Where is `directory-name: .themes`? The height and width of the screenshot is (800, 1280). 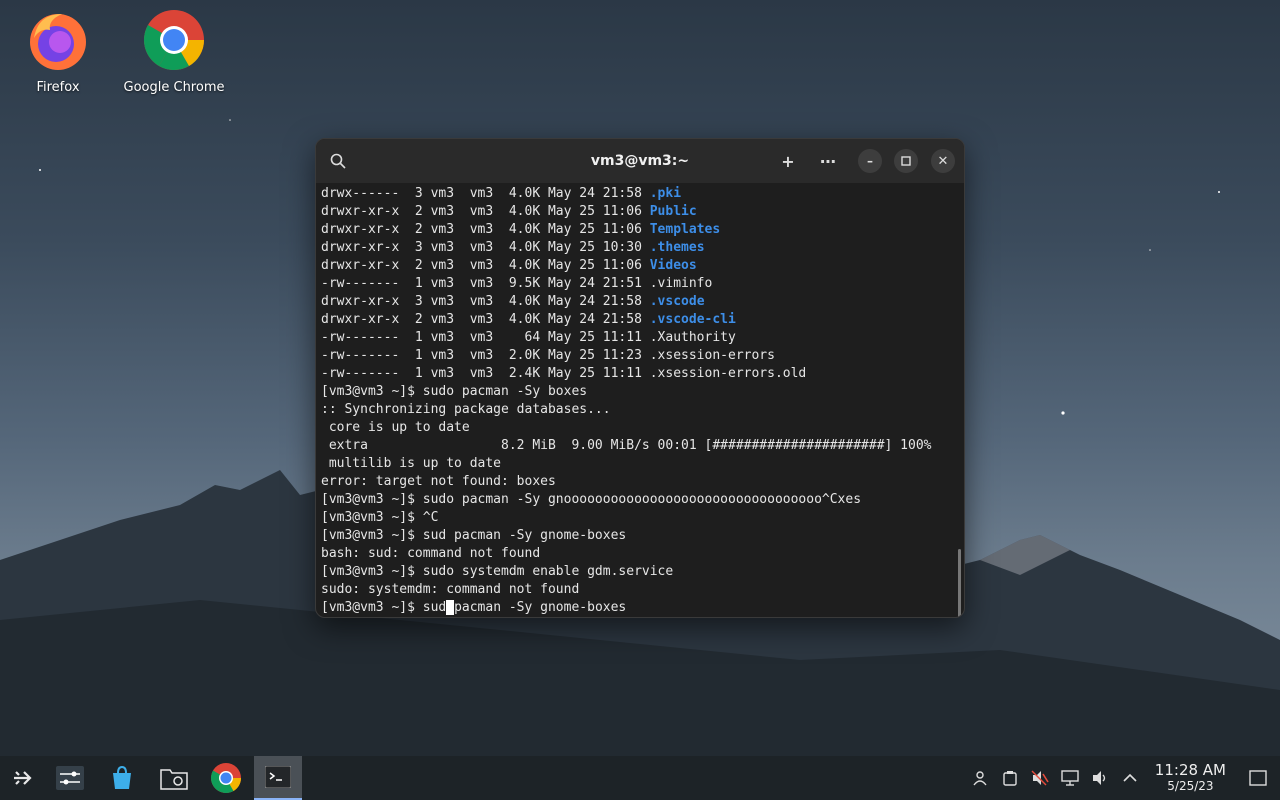
directory-name: .themes is located at coordinates (677, 247).